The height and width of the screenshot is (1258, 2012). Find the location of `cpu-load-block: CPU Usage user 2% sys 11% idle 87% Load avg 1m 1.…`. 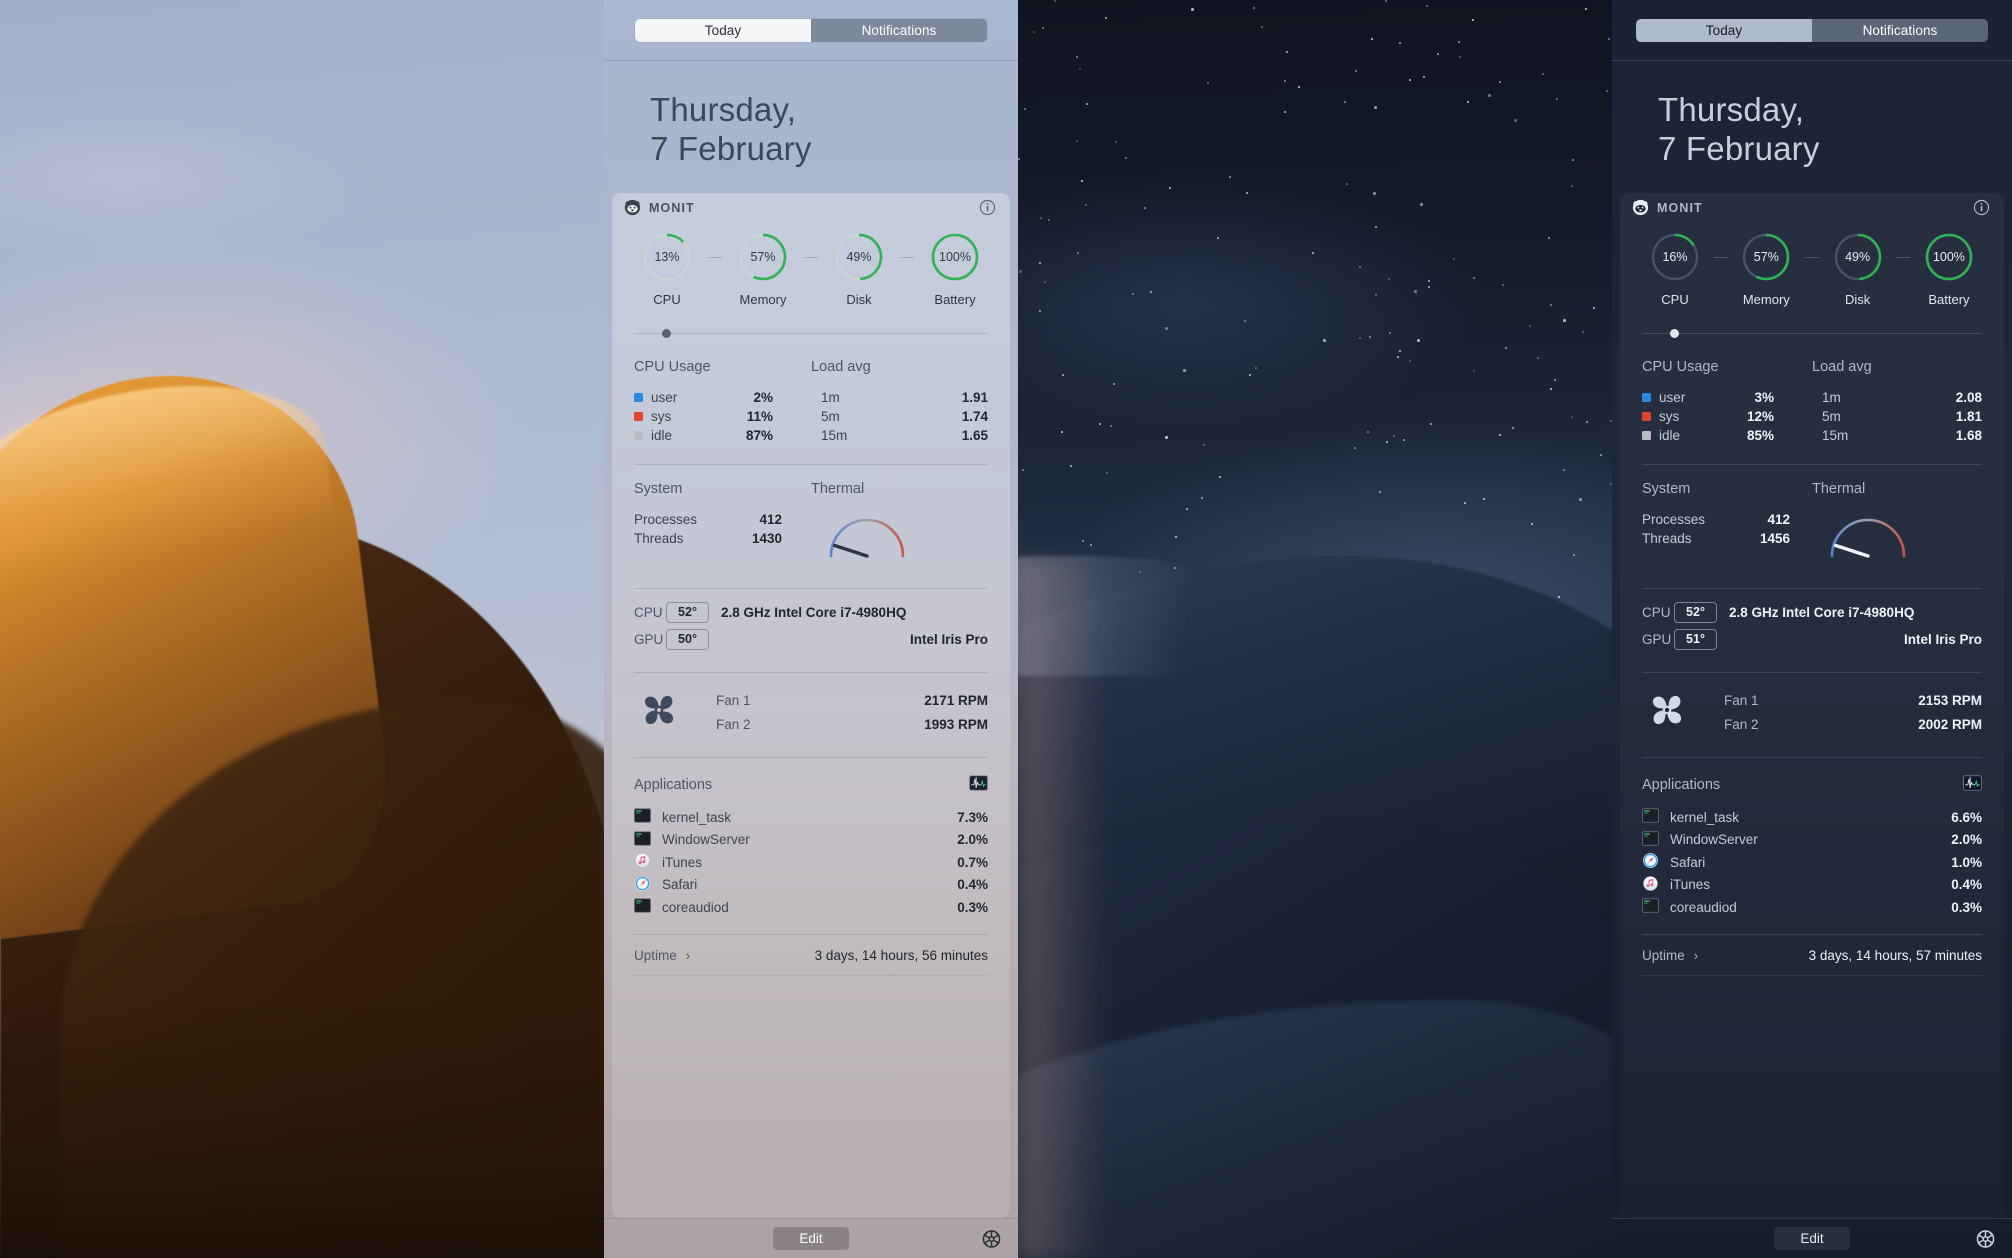

cpu-load-block: CPU Usage user 2% sys 11% idle 87% Load avg 1m 1.… is located at coordinates (811, 394).